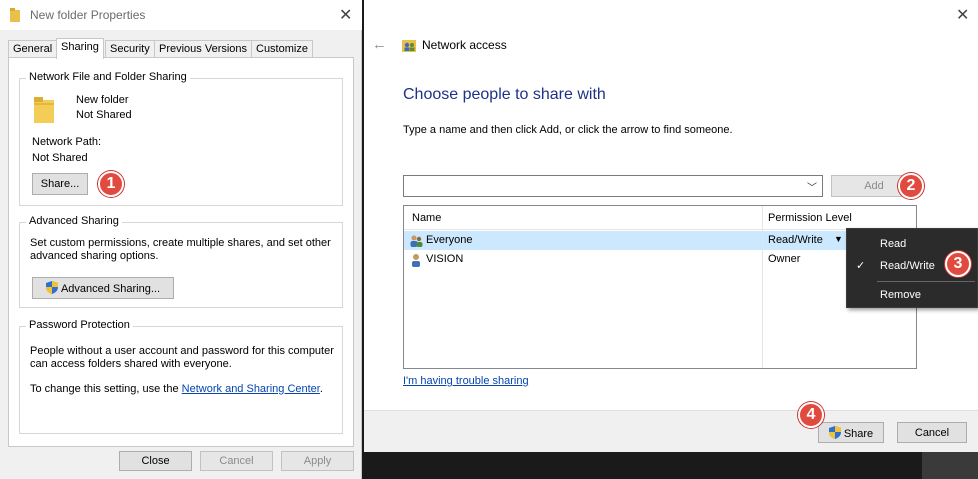  Describe the element at coordinates (858, 433) in the screenshot. I see `network-share-button-label: Share` at that location.